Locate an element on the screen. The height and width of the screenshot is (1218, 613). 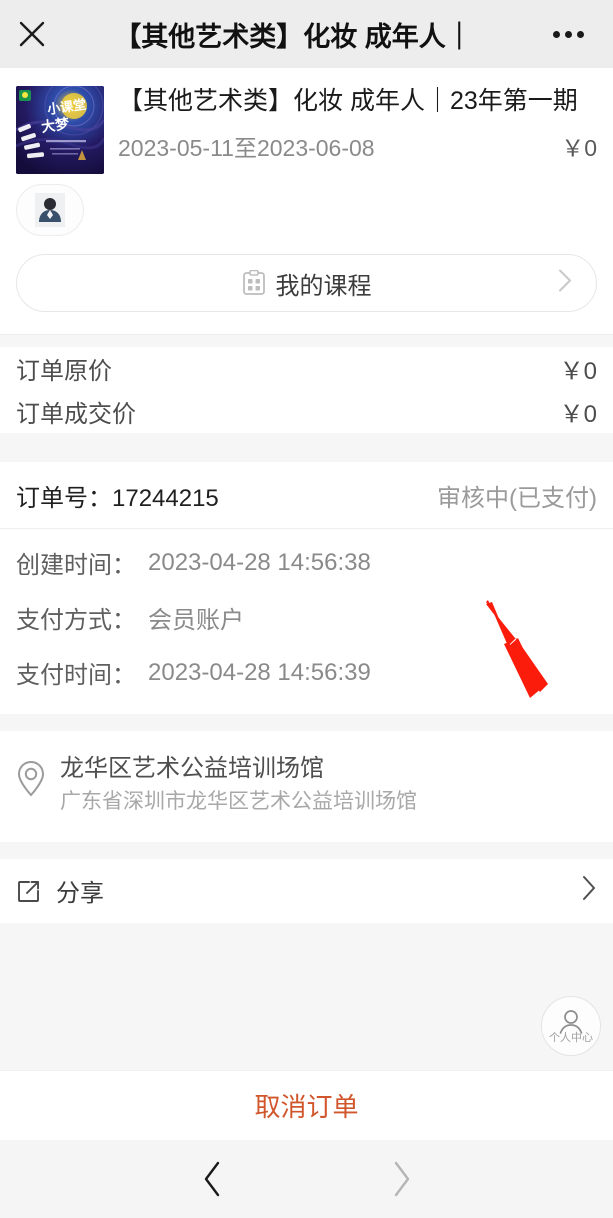
personal-center-fab: 个人中心 is located at coordinates (571, 1026).